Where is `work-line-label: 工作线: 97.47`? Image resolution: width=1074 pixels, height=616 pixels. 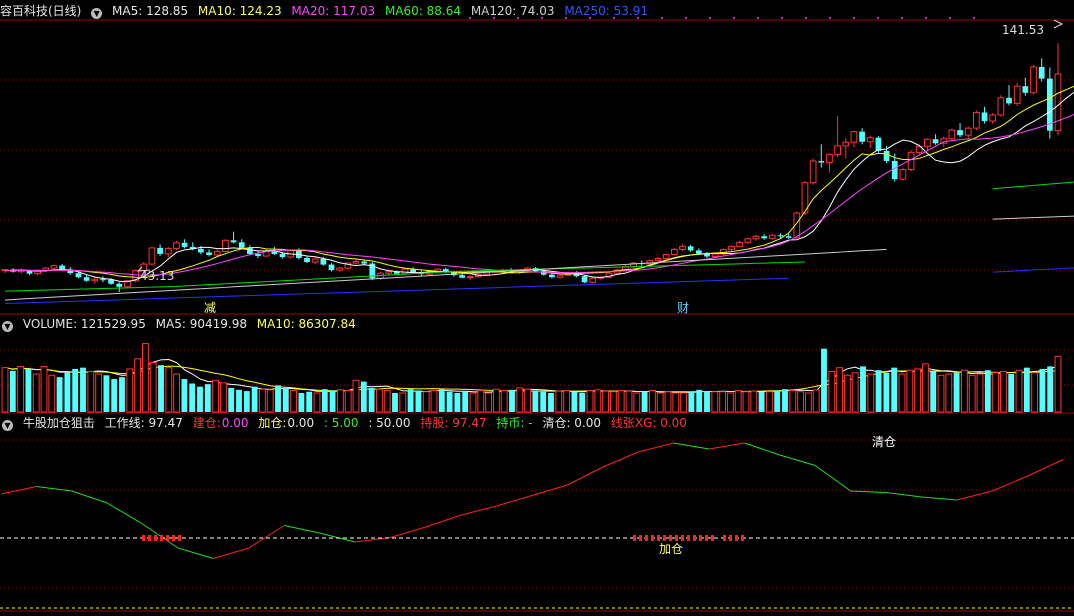
work-line-label: 工作线: 97.47 is located at coordinates (143, 423).